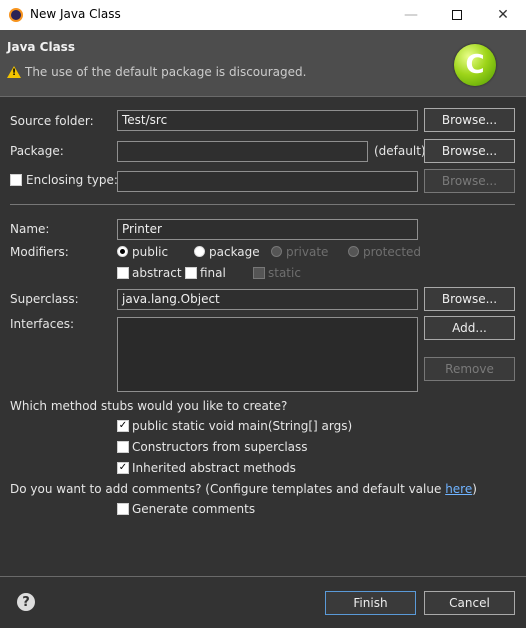 The image size is (526, 628). What do you see at coordinates (307, 252) in the screenshot?
I see `private-label: private` at bounding box center [307, 252].